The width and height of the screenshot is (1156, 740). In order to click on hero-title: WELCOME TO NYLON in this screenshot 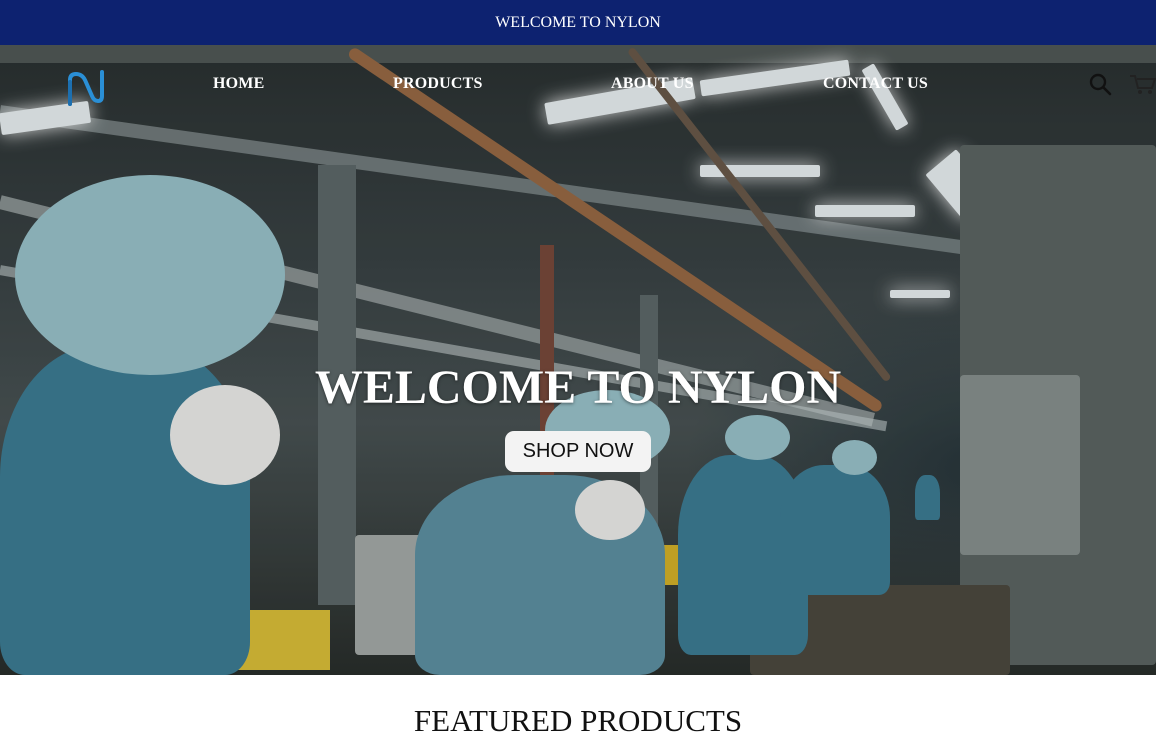, I will do `click(578, 387)`.